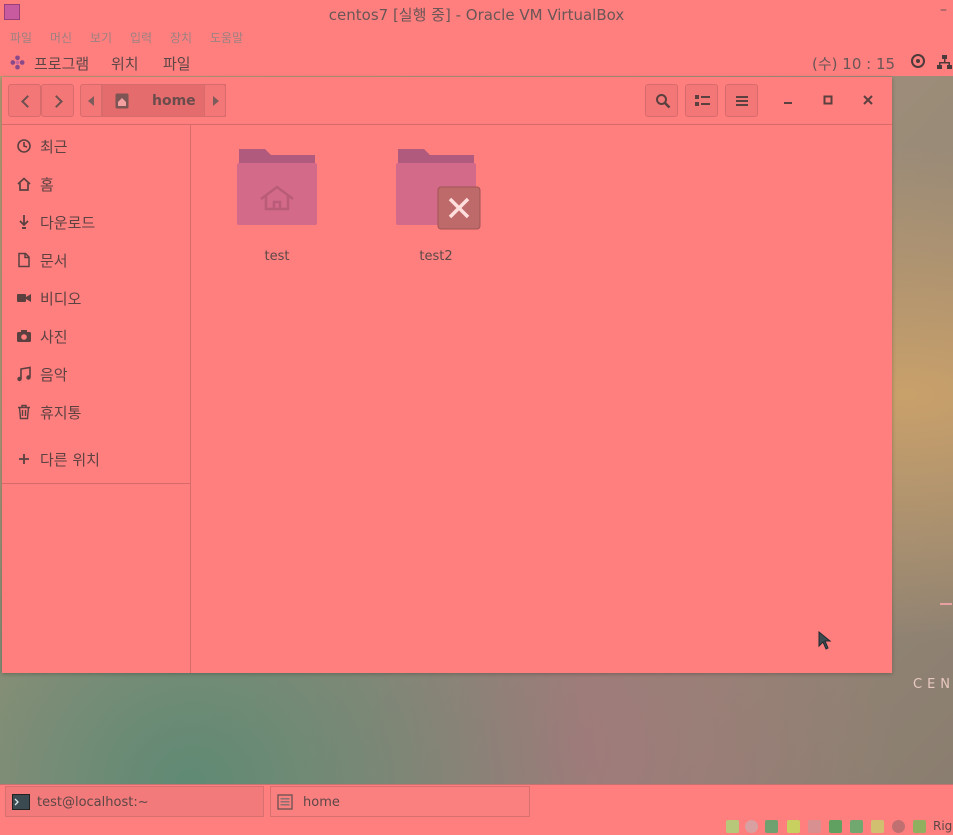 The height and width of the screenshot is (835, 953). What do you see at coordinates (853, 63) in the screenshot?
I see `clock: (수) 10 : 15` at bounding box center [853, 63].